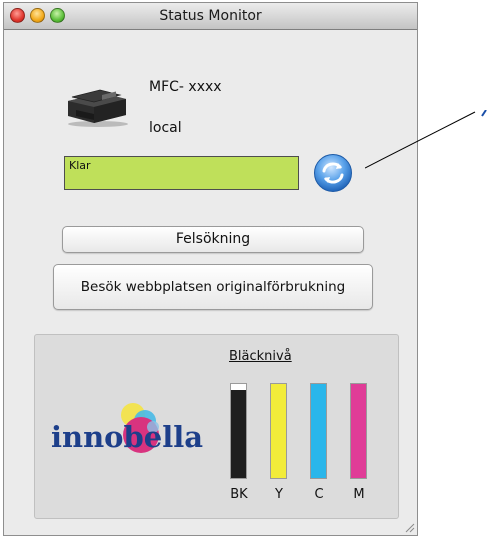 This screenshot has width=491, height=539. What do you see at coordinates (98, 108) in the screenshot?
I see `printer-icon` at bounding box center [98, 108].